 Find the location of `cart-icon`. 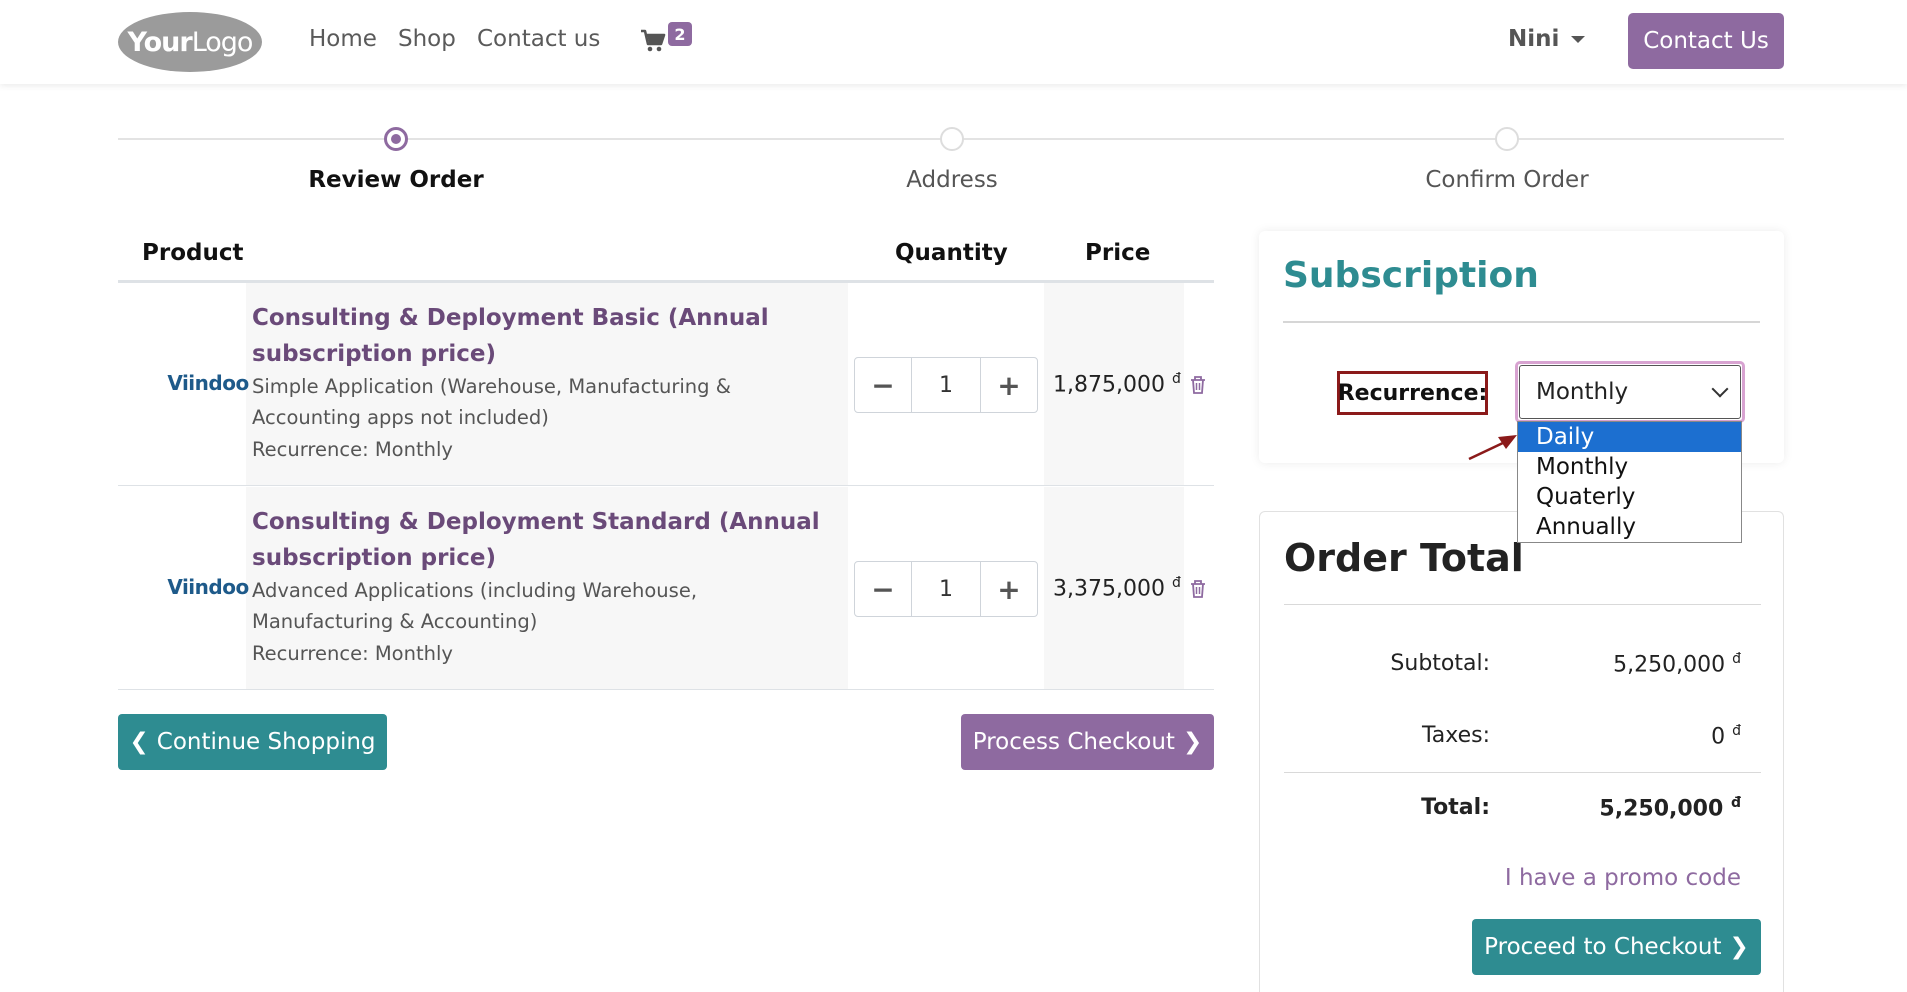

cart-icon is located at coordinates (653, 41).